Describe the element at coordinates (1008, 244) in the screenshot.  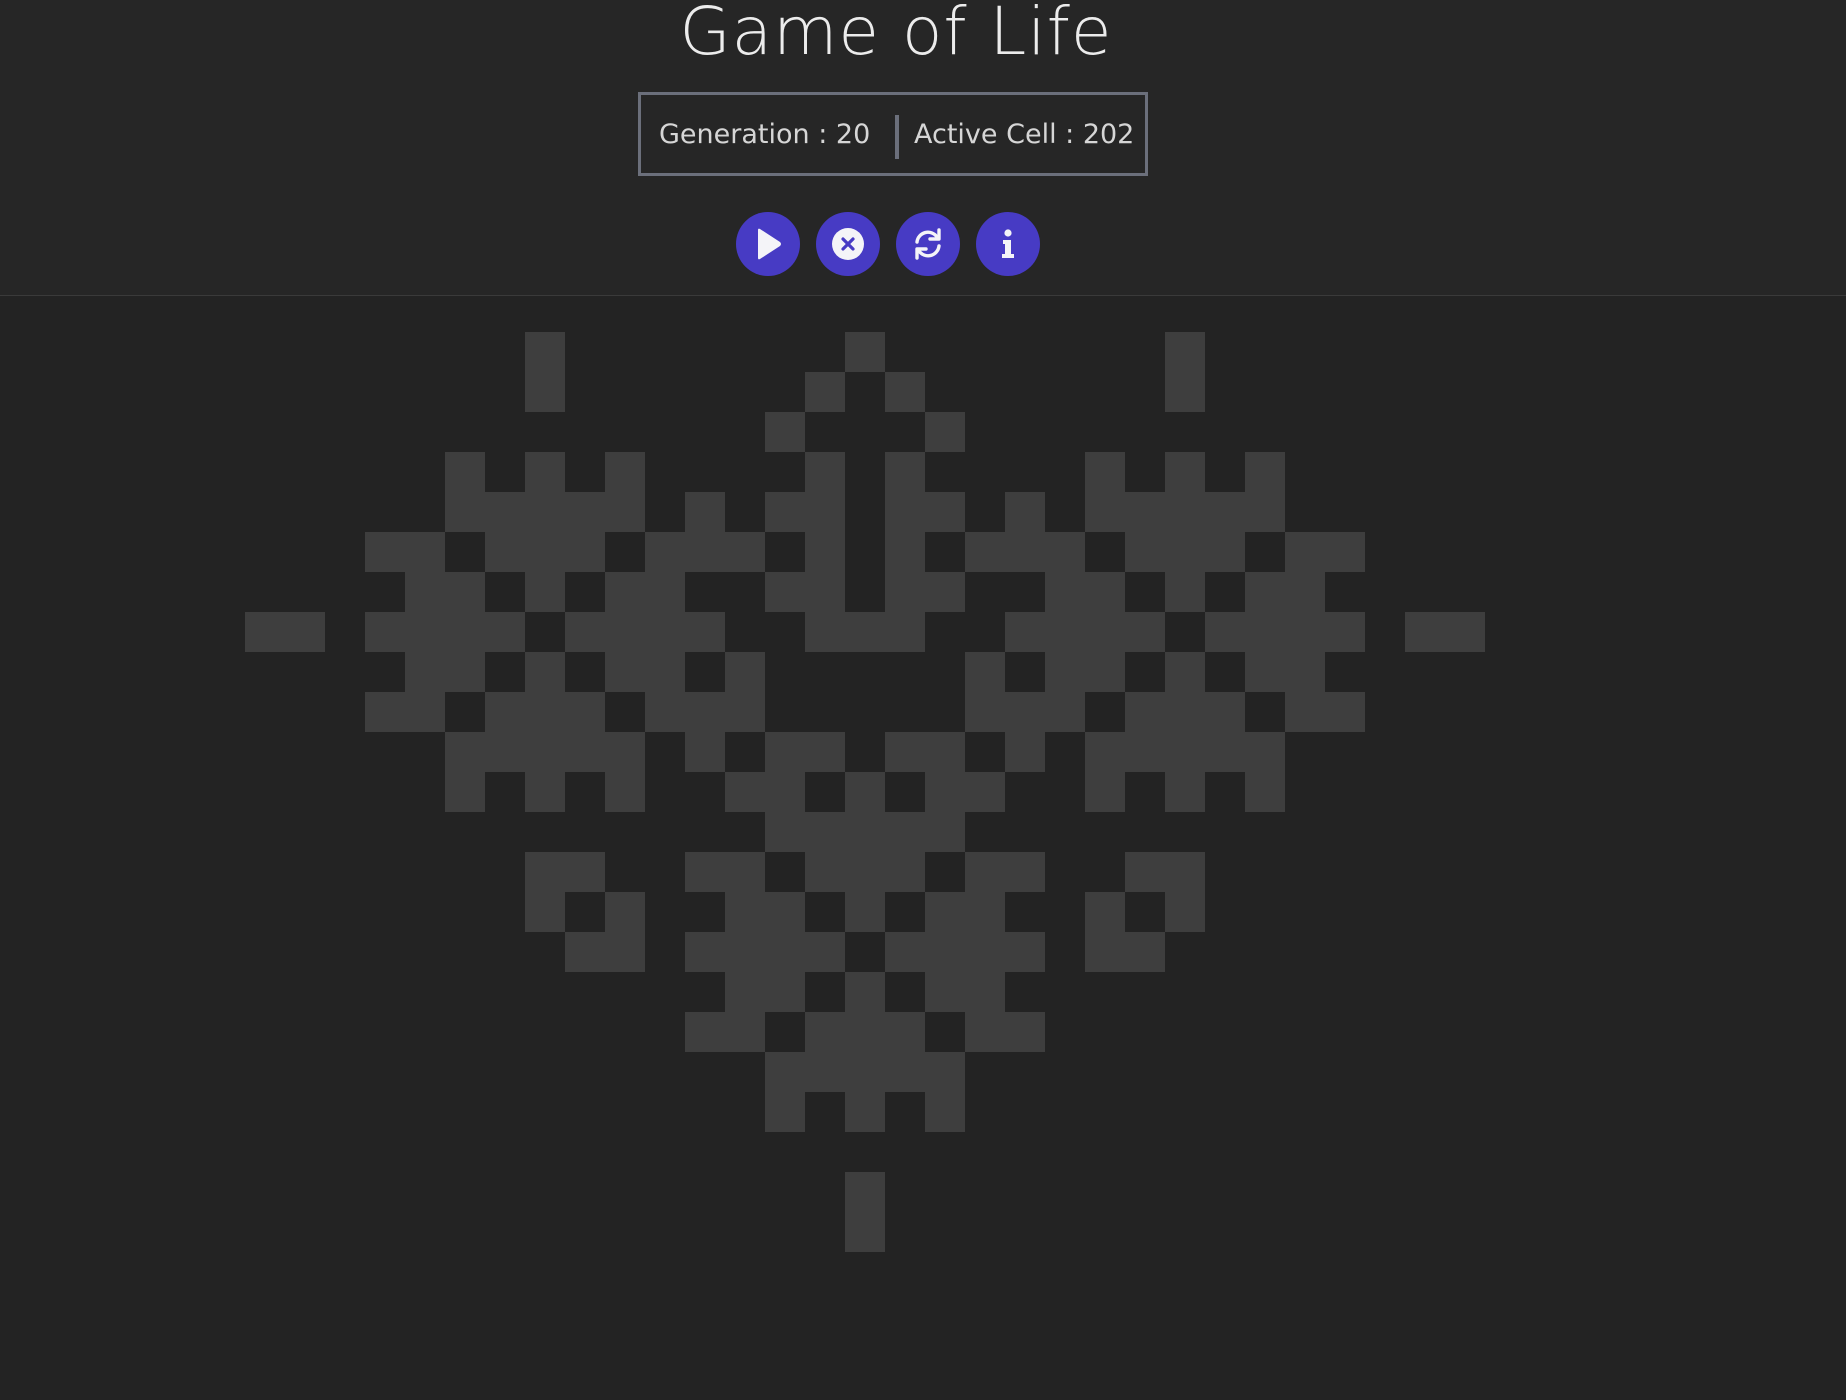
I see `info-button` at that location.